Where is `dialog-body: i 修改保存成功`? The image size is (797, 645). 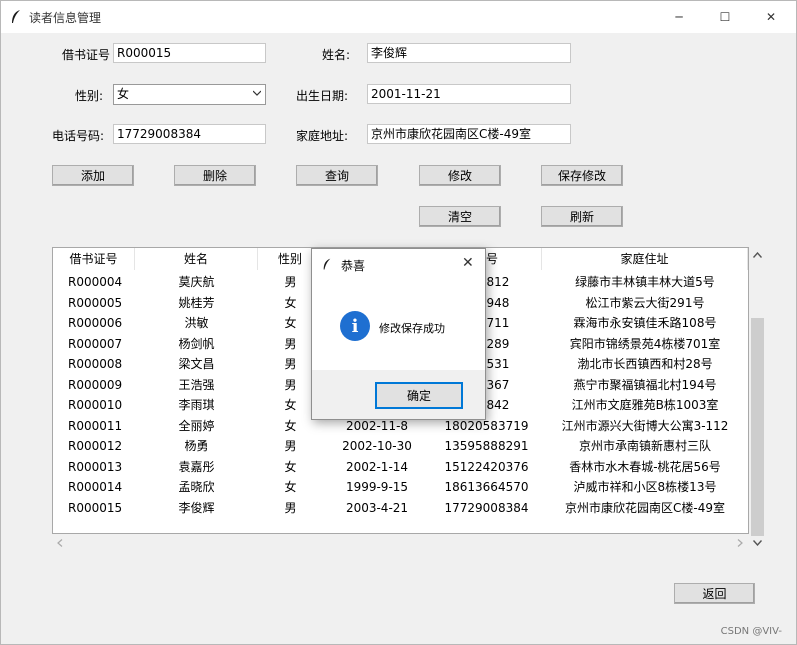
dialog-body: i 修改保存成功 is located at coordinates (398, 325).